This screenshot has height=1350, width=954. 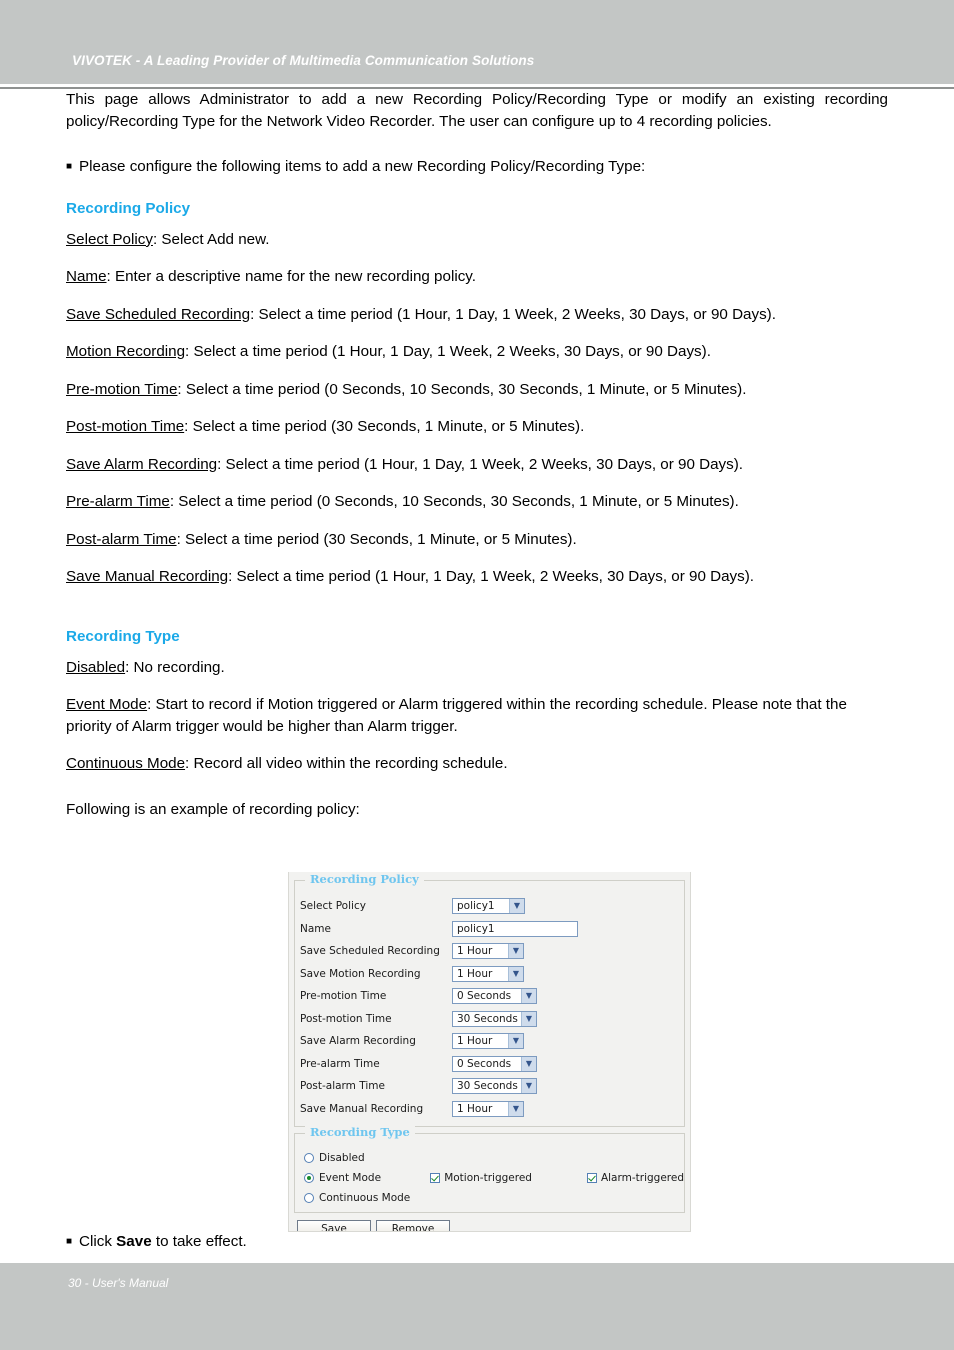 What do you see at coordinates (175, 667) in the screenshot?
I see `term-desc: : No recording.` at bounding box center [175, 667].